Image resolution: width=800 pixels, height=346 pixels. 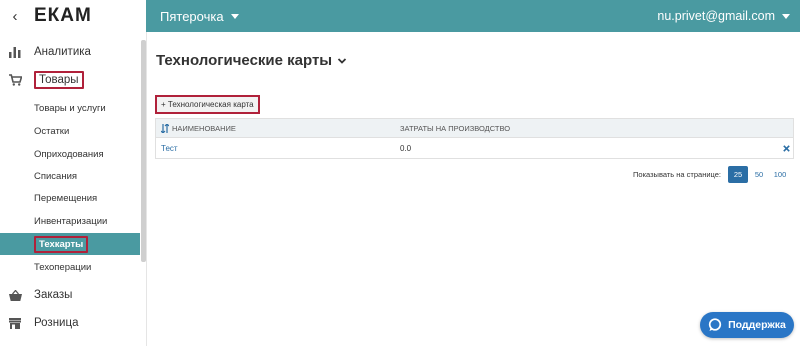 I want to click on page-size-label: Показывать на странице:, so click(x=677, y=174).